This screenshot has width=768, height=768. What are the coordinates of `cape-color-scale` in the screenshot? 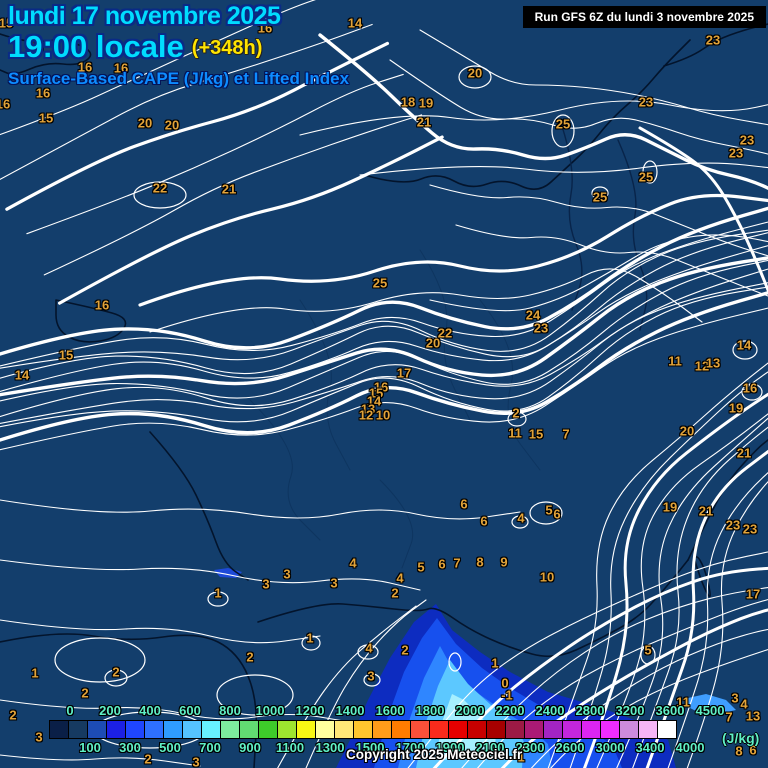 It's located at (363, 729).